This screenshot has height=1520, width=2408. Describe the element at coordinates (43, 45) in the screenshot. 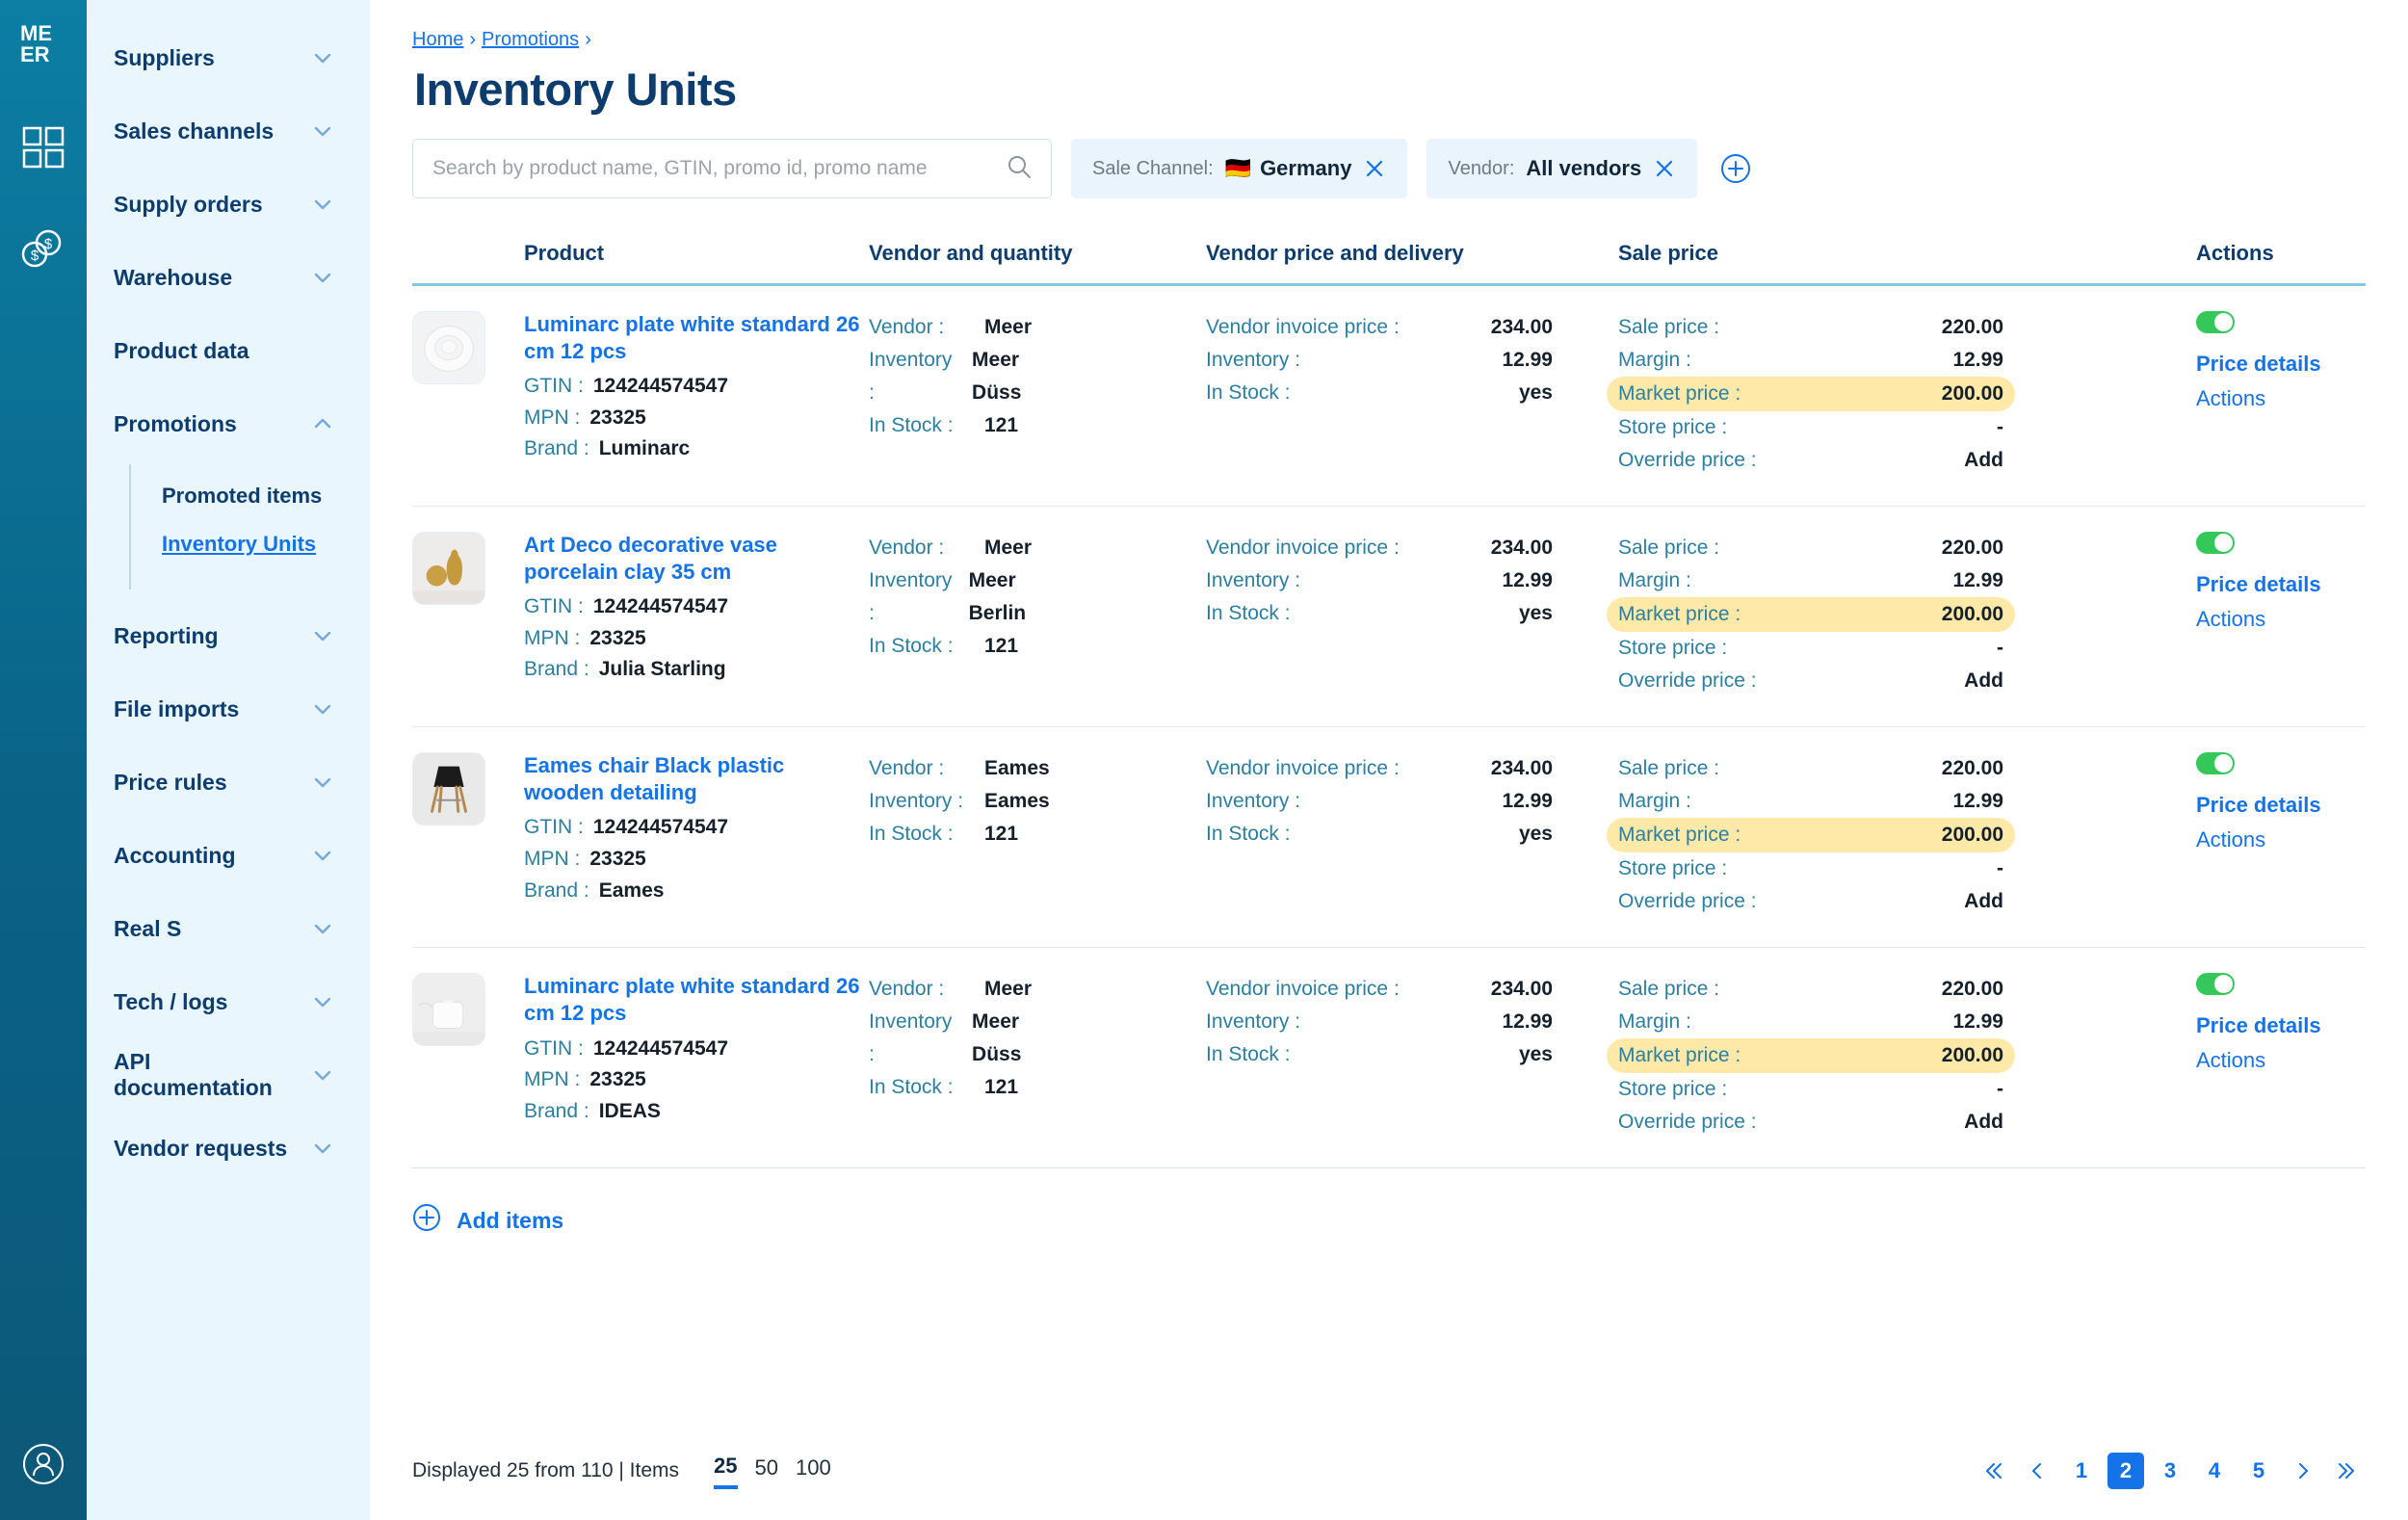

I see `app-logo: ME ER` at that location.